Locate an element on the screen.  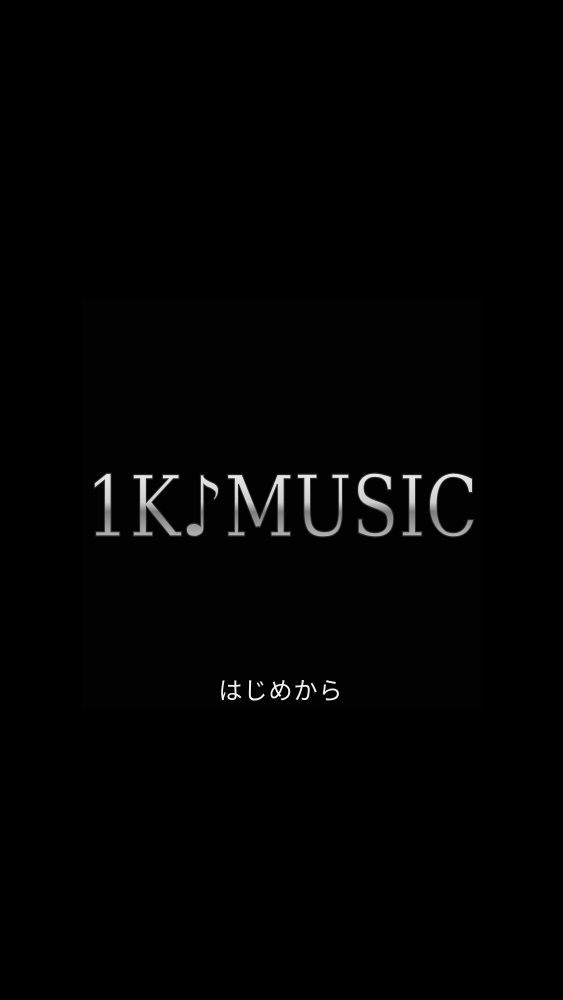
logo-graphic: 1K♪MUSIC is located at coordinates (281, 499).